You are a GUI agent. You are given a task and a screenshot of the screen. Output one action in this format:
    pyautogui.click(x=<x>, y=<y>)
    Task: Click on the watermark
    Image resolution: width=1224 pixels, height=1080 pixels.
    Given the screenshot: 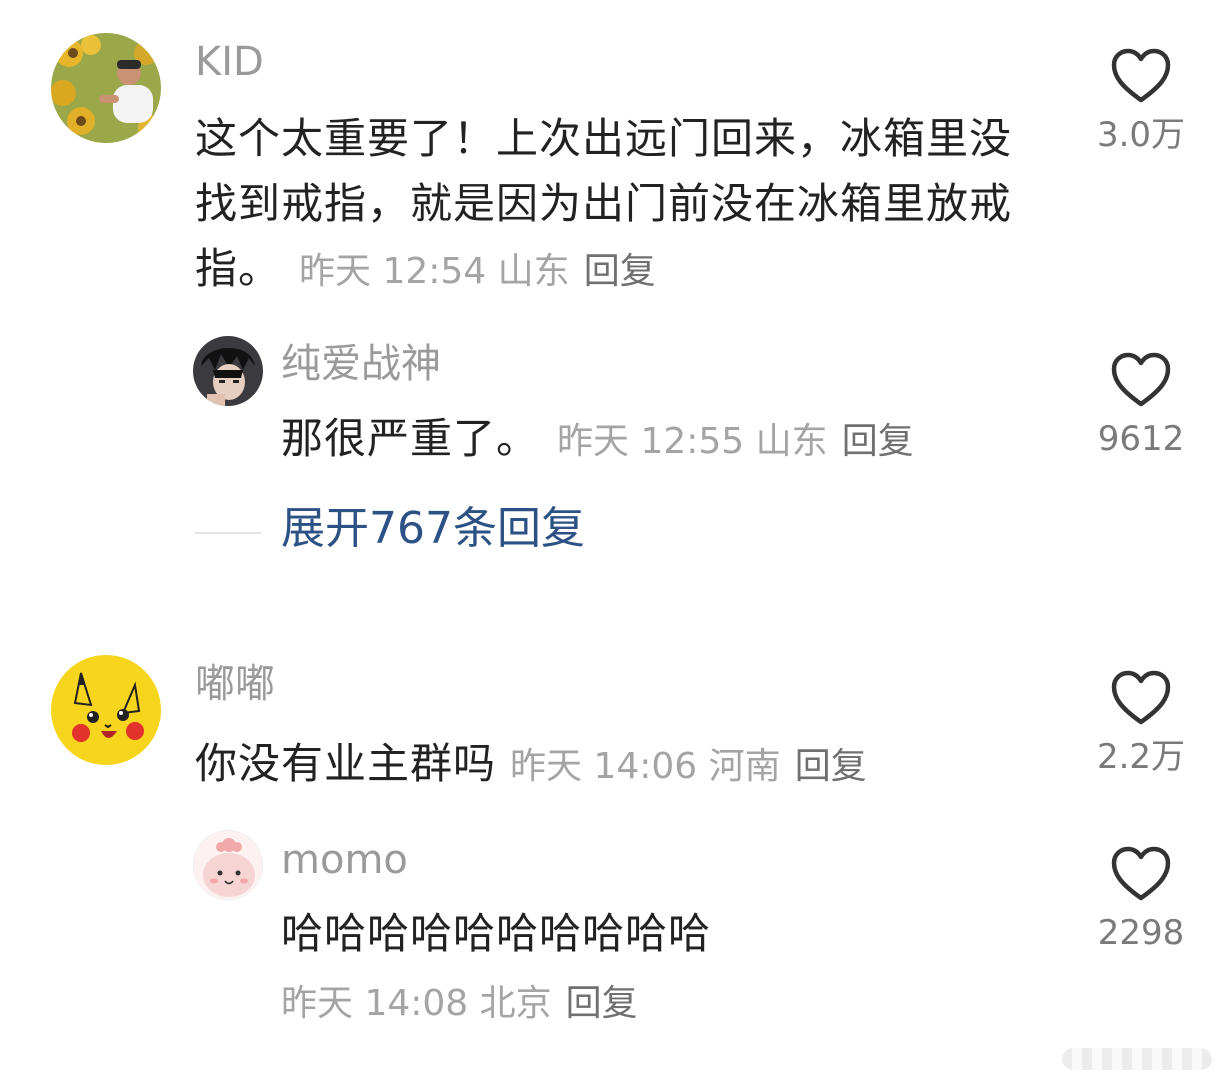 What is the action you would take?
    pyautogui.click(x=1137, y=1059)
    